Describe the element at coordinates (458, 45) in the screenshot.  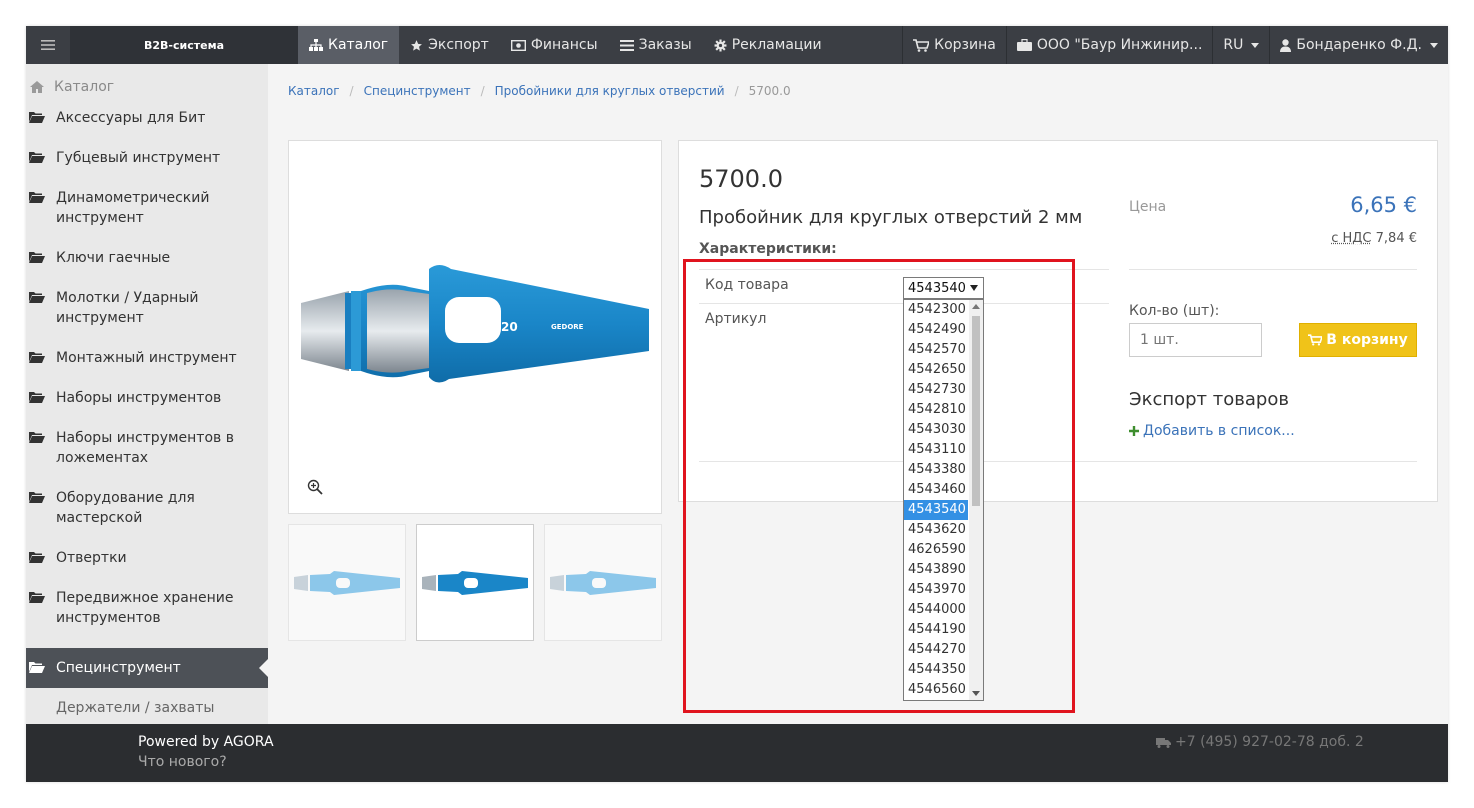
I see `nav-export-label: Экспорт` at that location.